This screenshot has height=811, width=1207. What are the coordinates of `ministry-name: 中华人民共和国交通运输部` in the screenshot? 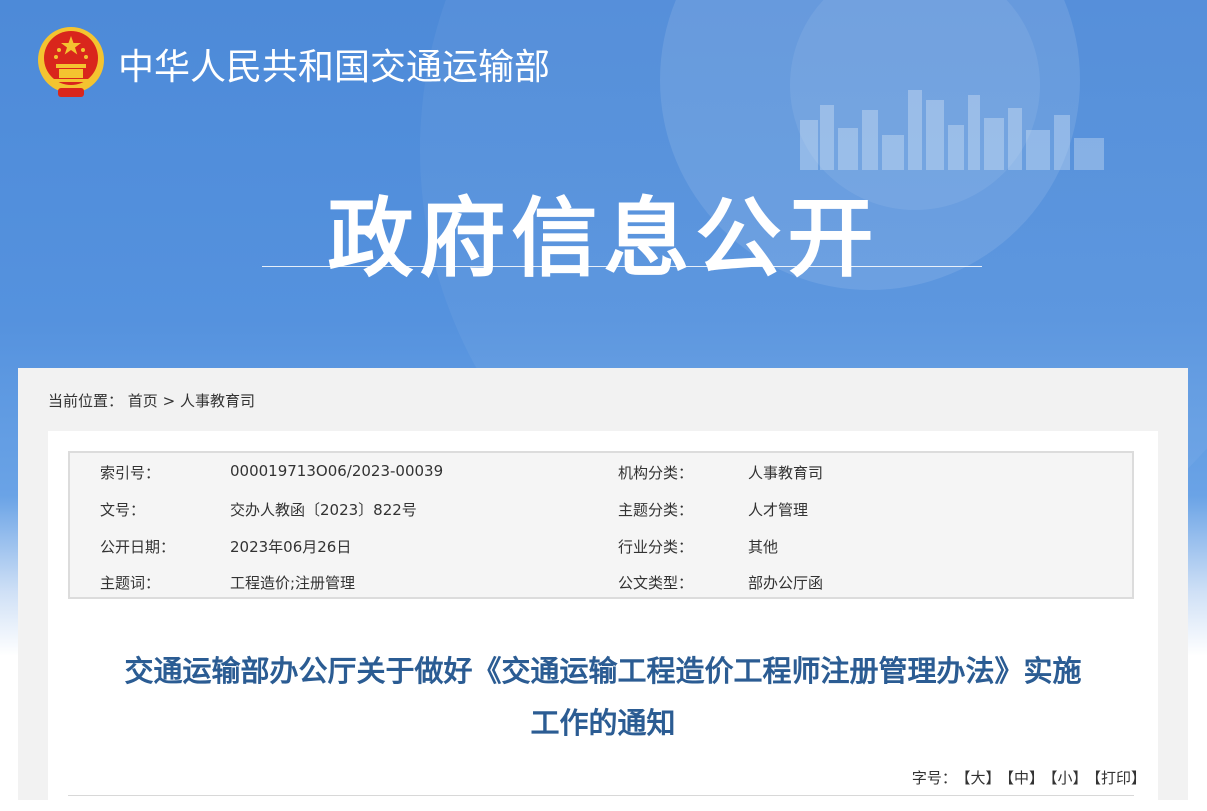 It's located at (334, 64).